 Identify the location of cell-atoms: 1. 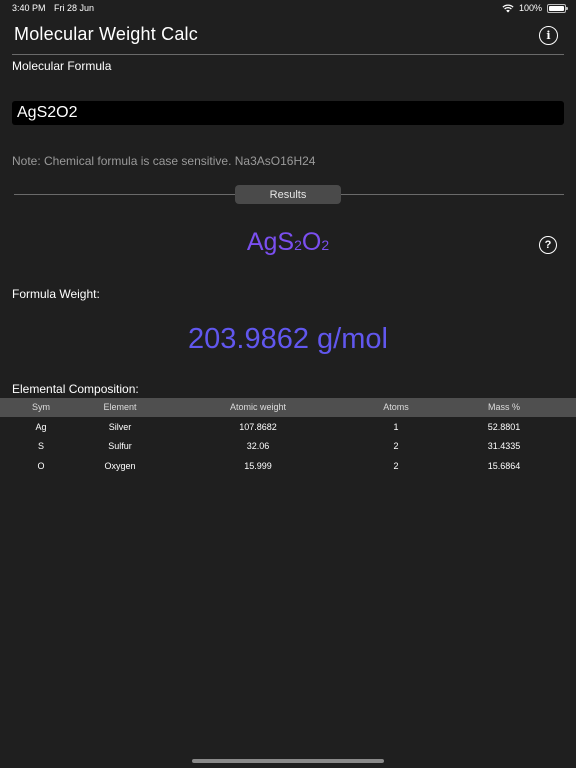
(396, 427).